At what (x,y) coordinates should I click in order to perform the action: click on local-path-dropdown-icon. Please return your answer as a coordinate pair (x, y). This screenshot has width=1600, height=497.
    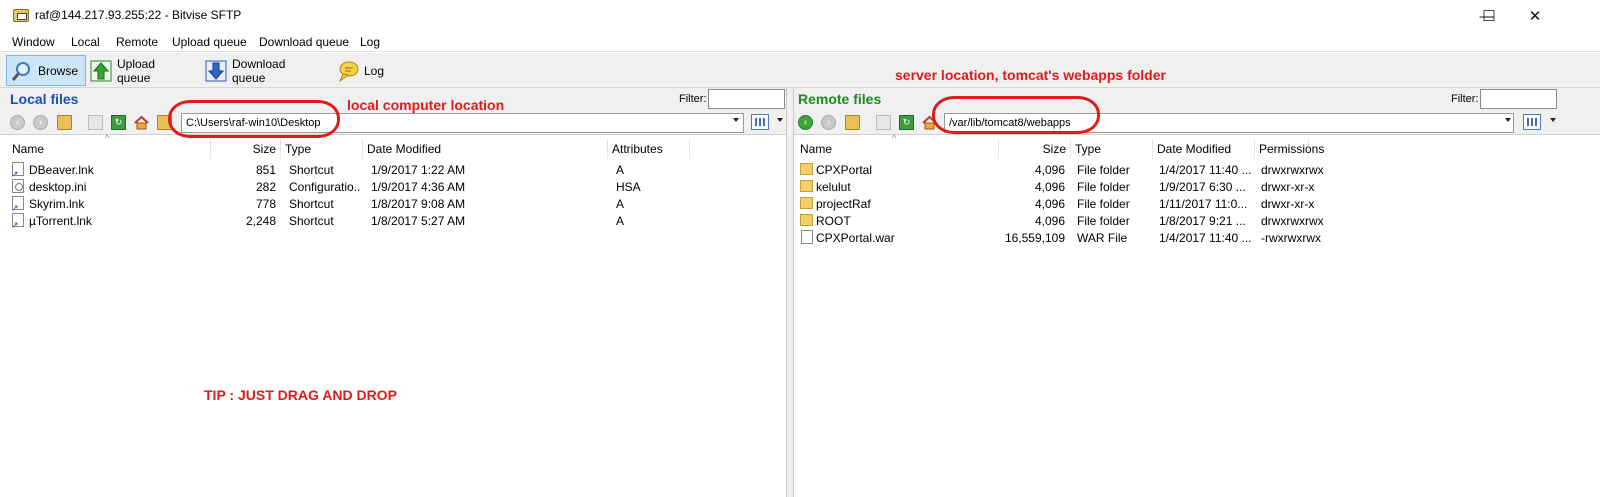
    Looking at the image, I should click on (736, 120).